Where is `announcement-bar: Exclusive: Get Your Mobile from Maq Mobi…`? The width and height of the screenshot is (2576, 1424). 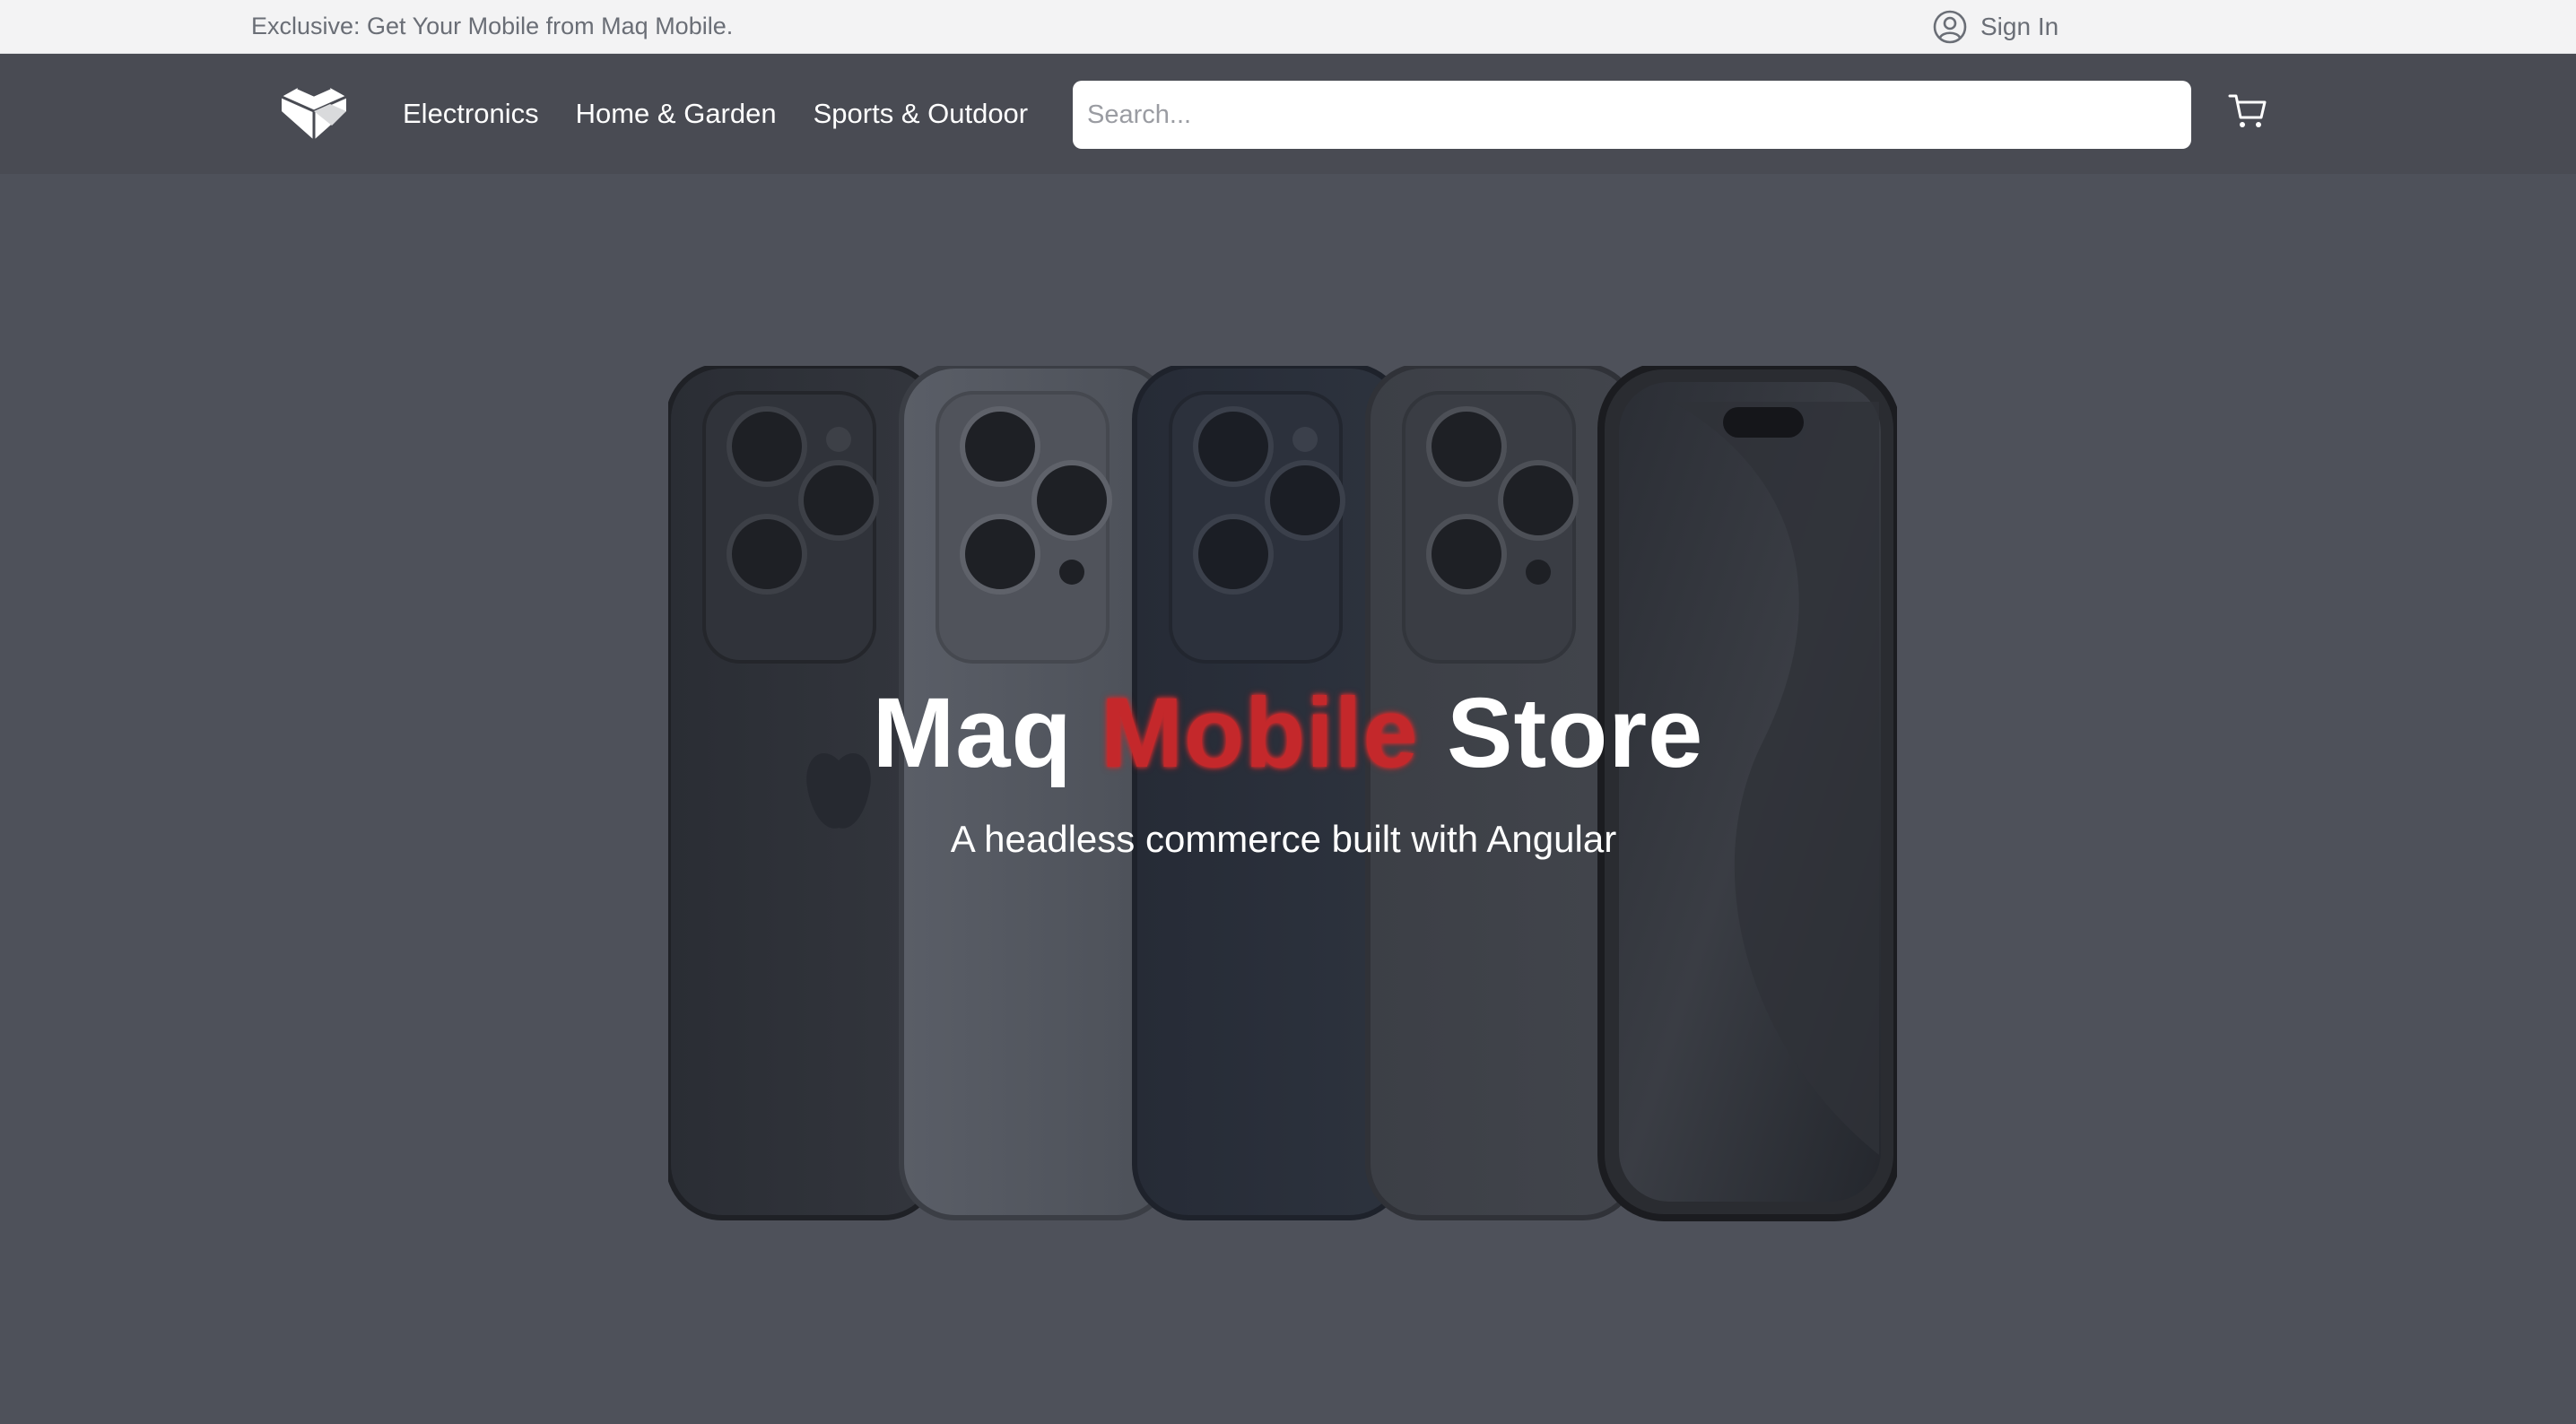
announcement-bar: Exclusive: Get Your Mobile from Maq Mobi… is located at coordinates (1288, 27).